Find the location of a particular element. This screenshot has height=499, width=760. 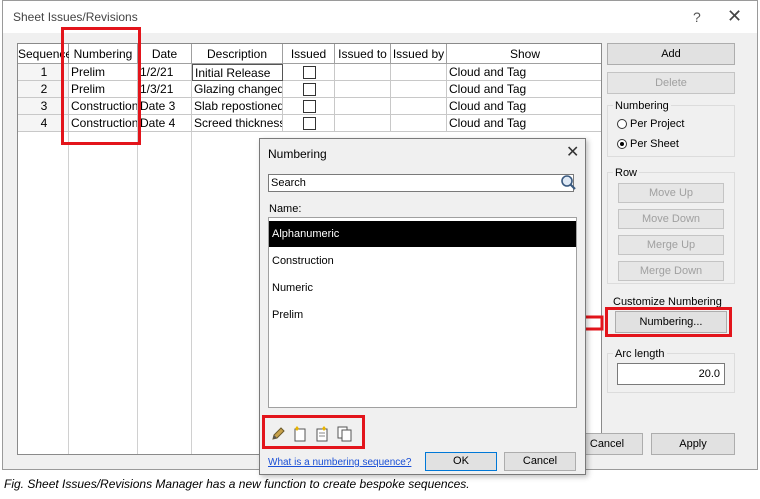

radio-icon is located at coordinates (622, 124).